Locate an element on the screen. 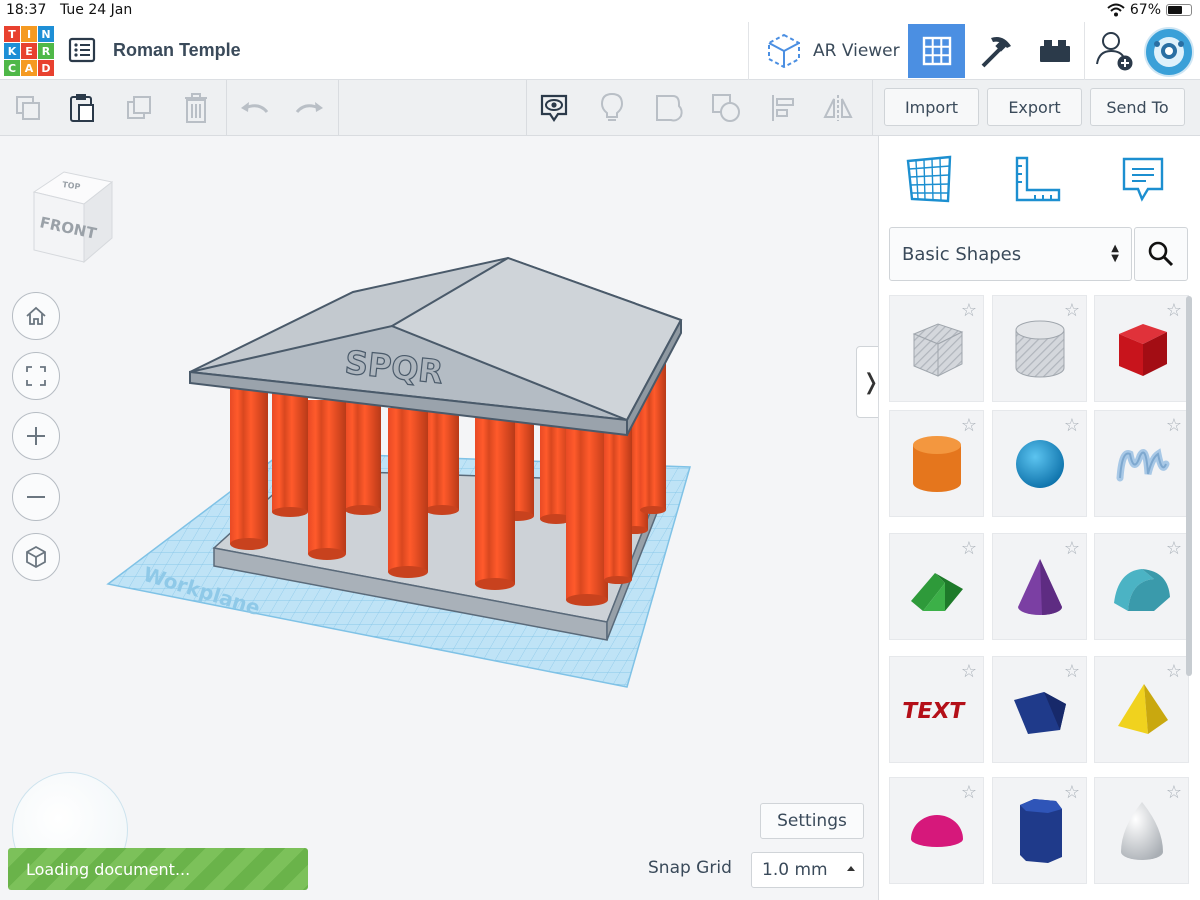 The image size is (1200, 900). workplane-grid-icon is located at coordinates (929, 179).